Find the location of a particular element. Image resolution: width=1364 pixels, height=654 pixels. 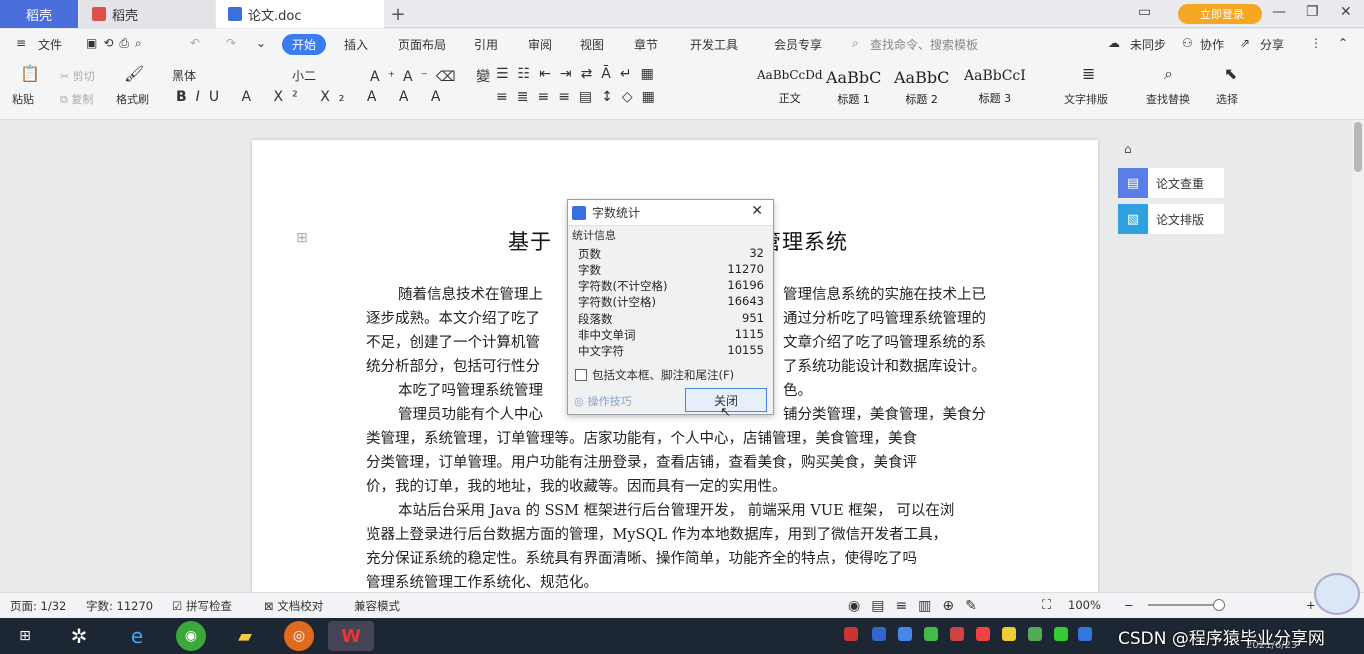

word-count-indicator: 字数: 11270 is located at coordinates (119, 606).